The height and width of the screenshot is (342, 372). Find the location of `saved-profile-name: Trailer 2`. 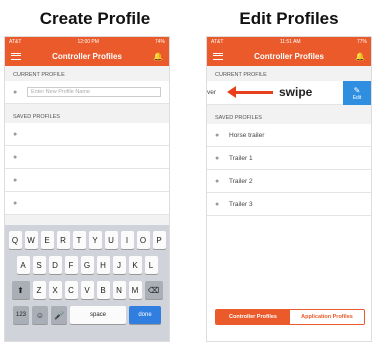

saved-profile-name: Trailer 2 is located at coordinates (241, 181).